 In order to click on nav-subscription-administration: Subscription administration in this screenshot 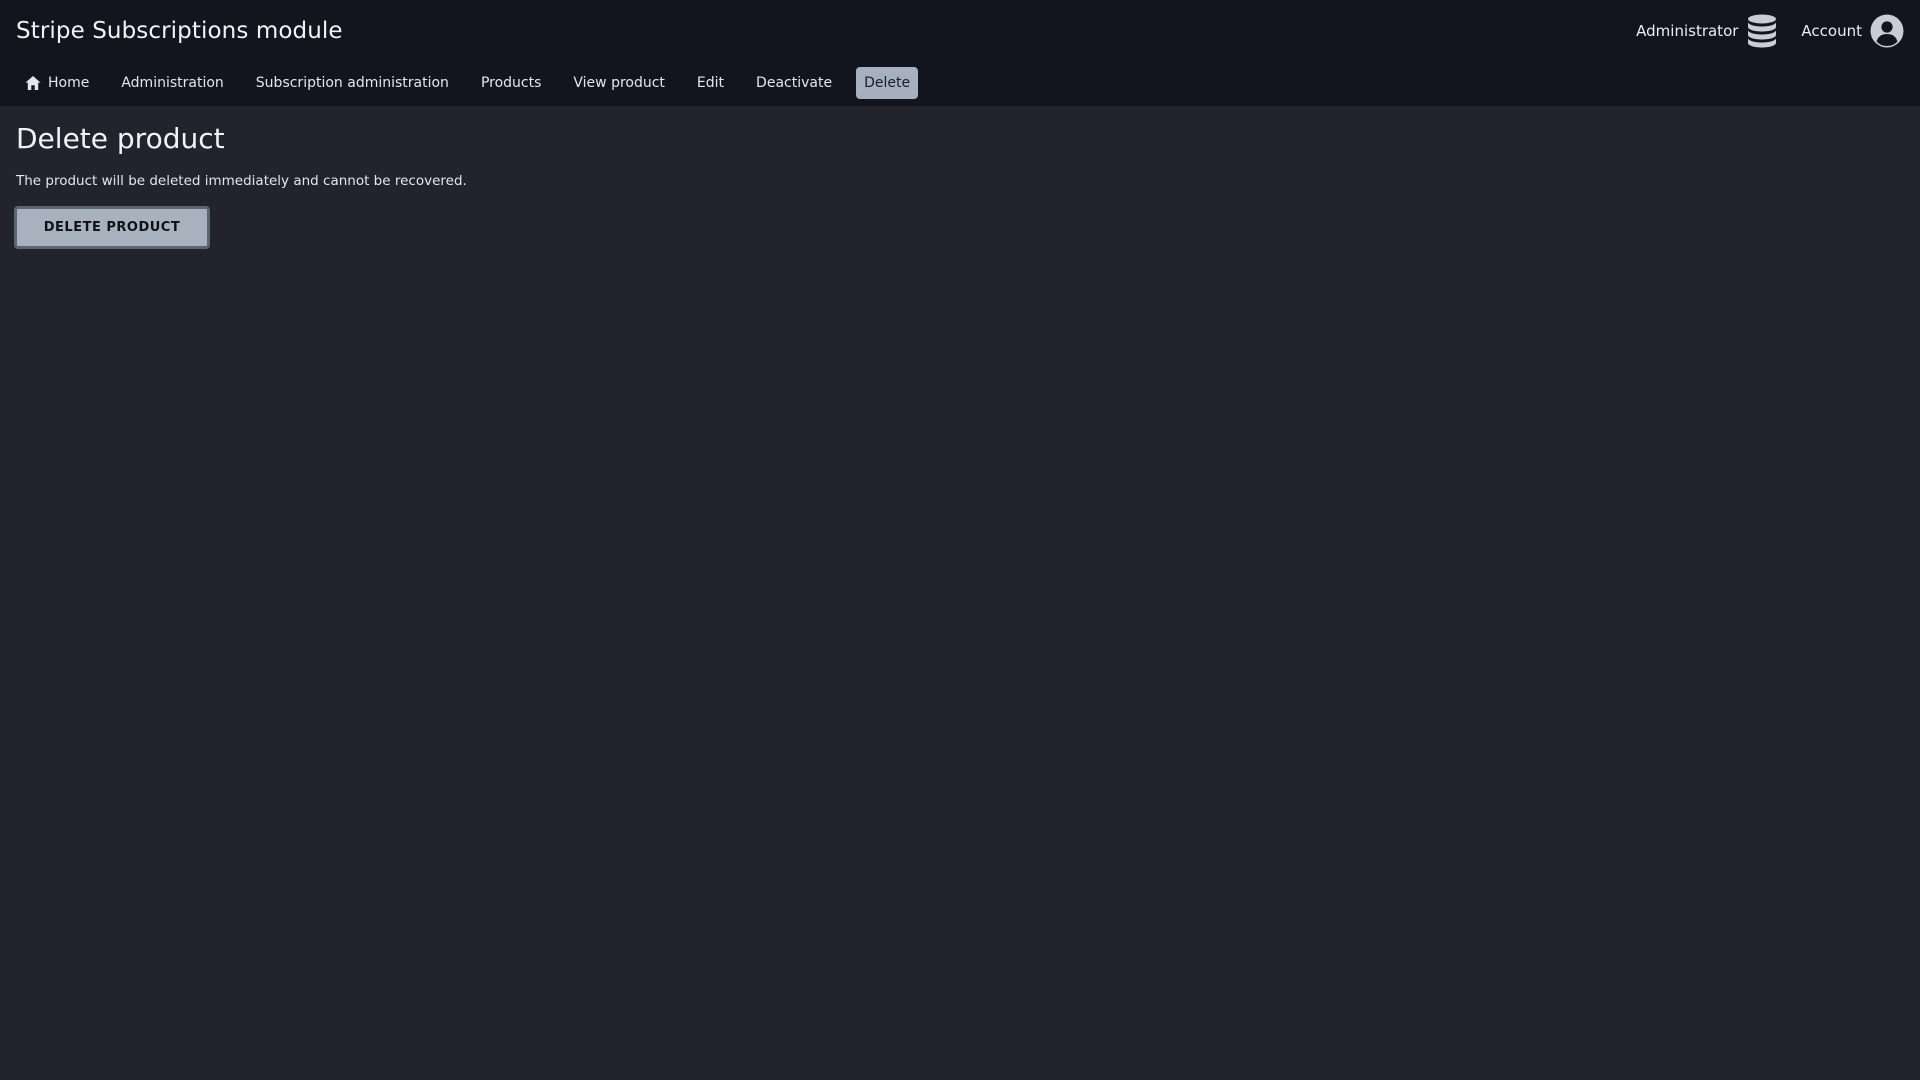, I will do `click(352, 83)`.